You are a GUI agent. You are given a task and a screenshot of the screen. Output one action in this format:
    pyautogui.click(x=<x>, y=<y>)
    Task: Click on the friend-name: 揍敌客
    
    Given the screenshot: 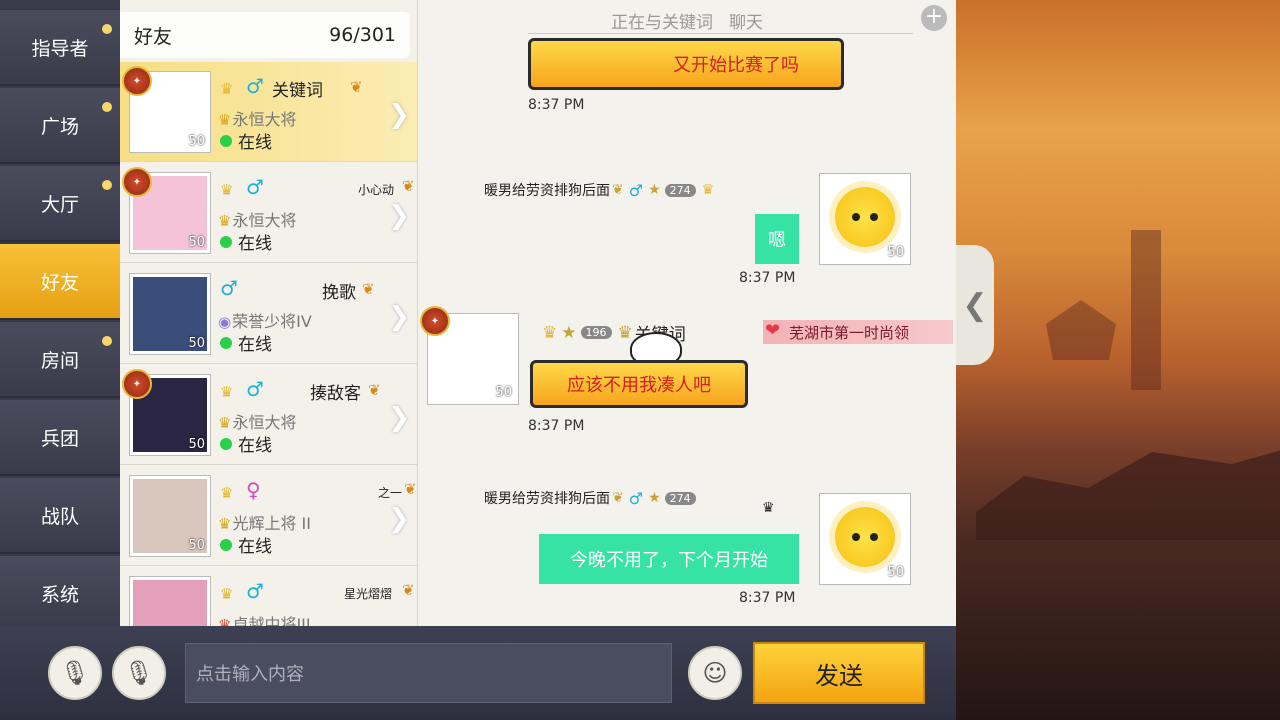 What is the action you would take?
    pyautogui.click(x=335, y=394)
    